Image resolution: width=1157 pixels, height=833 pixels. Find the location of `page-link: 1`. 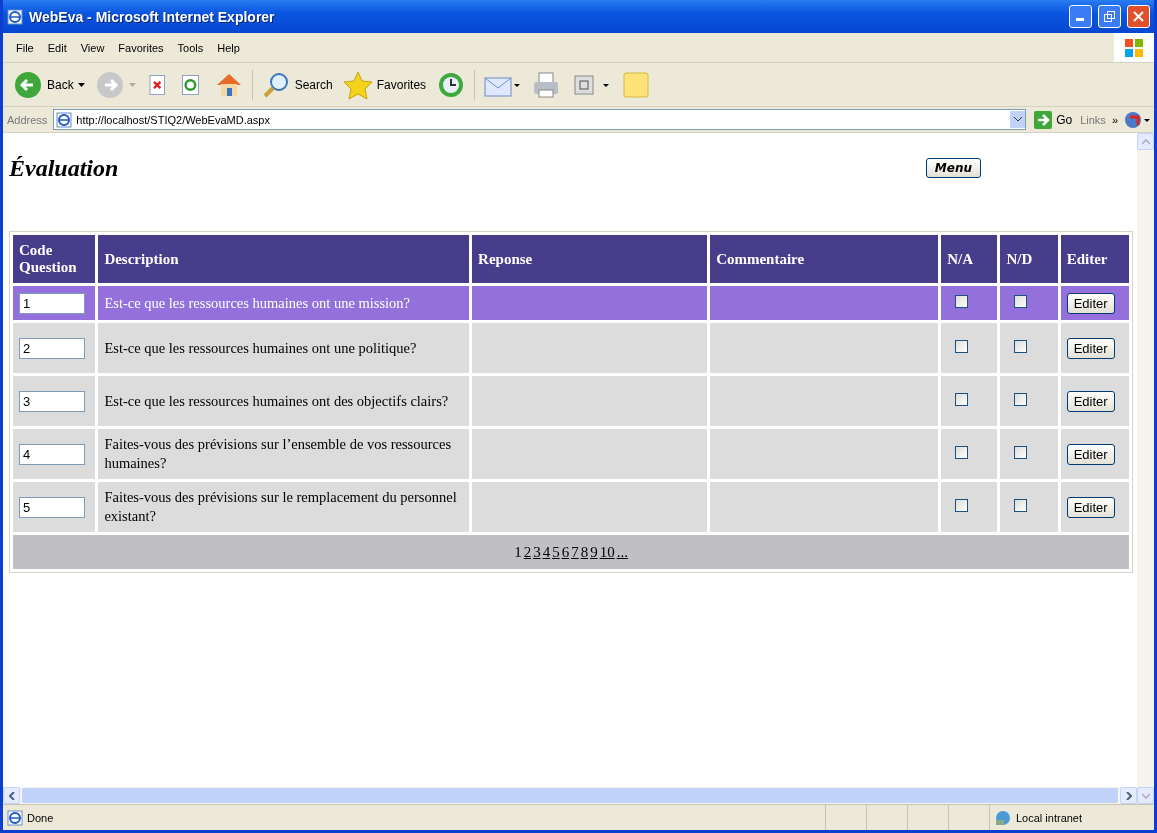

page-link: 1 is located at coordinates (518, 551).